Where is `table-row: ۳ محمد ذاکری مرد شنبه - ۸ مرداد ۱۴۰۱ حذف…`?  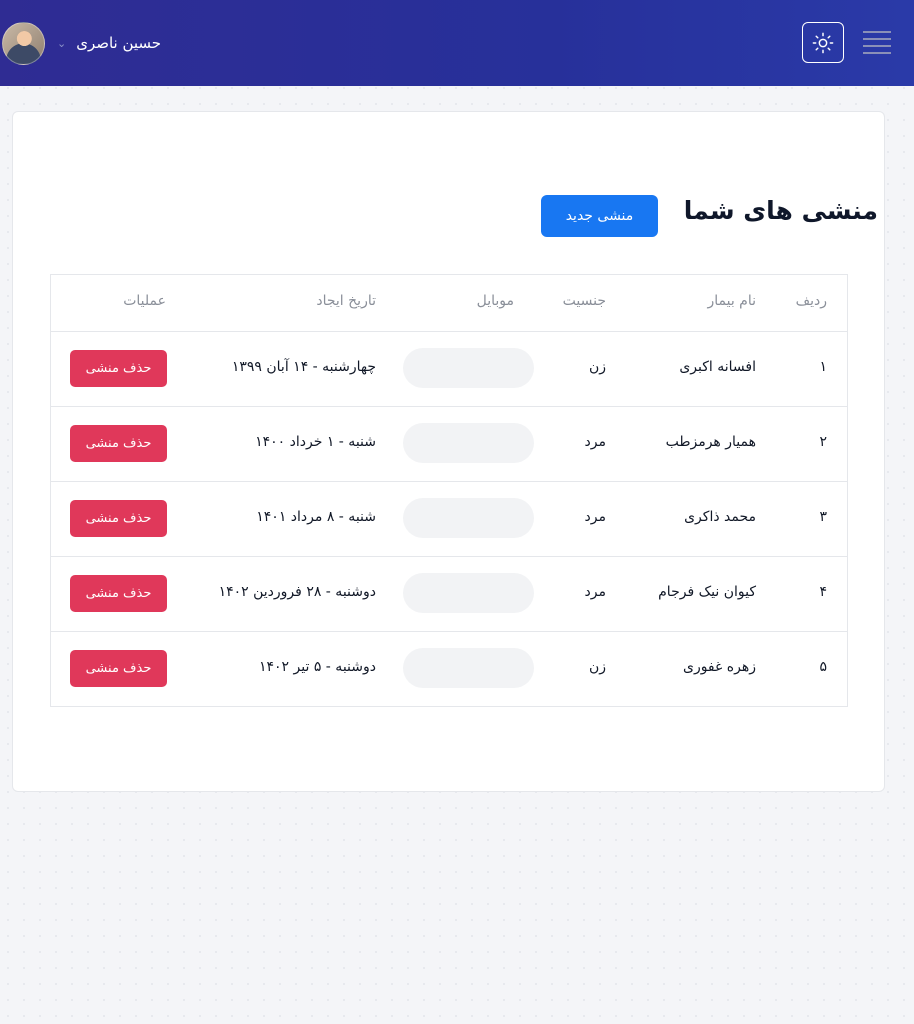 table-row: ۳ محمد ذاکری مرد شنبه - ۸ مرداد ۱۴۰۱ حذف… is located at coordinates (449, 518).